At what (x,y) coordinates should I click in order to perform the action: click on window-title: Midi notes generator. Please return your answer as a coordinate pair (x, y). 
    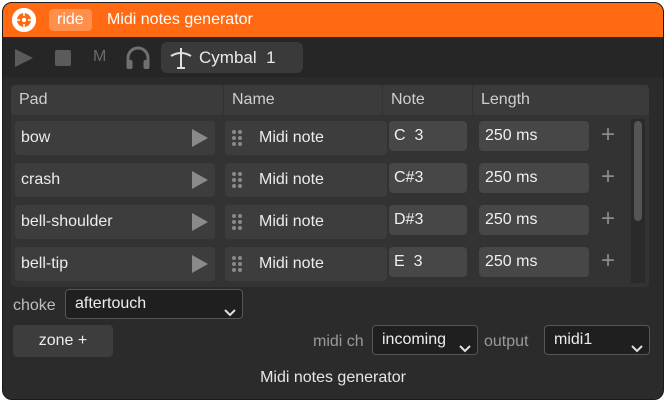
    Looking at the image, I should click on (180, 19).